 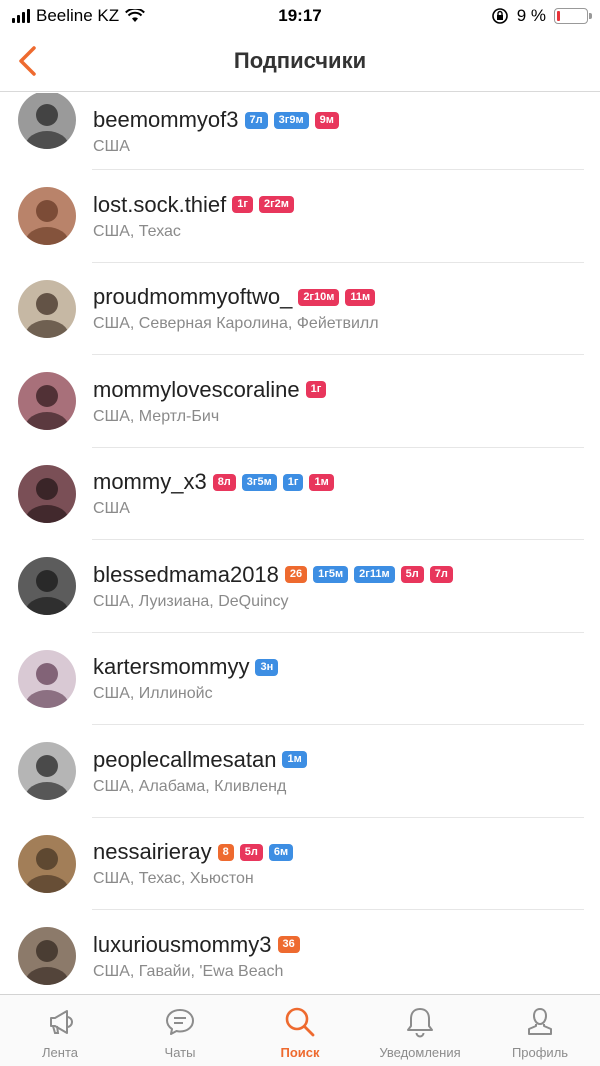 What do you see at coordinates (153, 694) in the screenshot?
I see `follower-location: США, Иллинойс` at bounding box center [153, 694].